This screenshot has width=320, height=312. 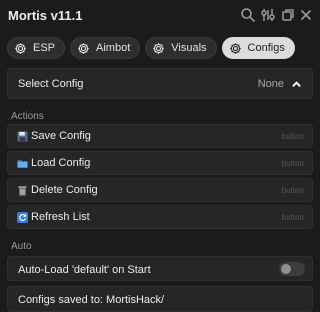 What do you see at coordinates (288, 15) in the screenshot?
I see `window-restore-icon` at bounding box center [288, 15].